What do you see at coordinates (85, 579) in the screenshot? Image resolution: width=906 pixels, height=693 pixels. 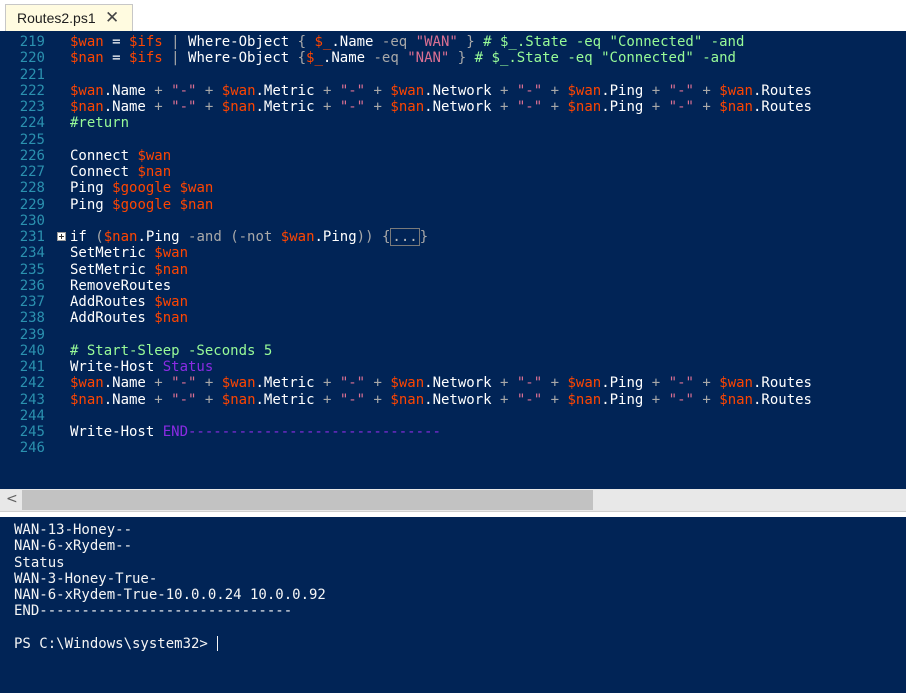 I see `console-output-line: WAN-3-Honey-True-` at bounding box center [85, 579].